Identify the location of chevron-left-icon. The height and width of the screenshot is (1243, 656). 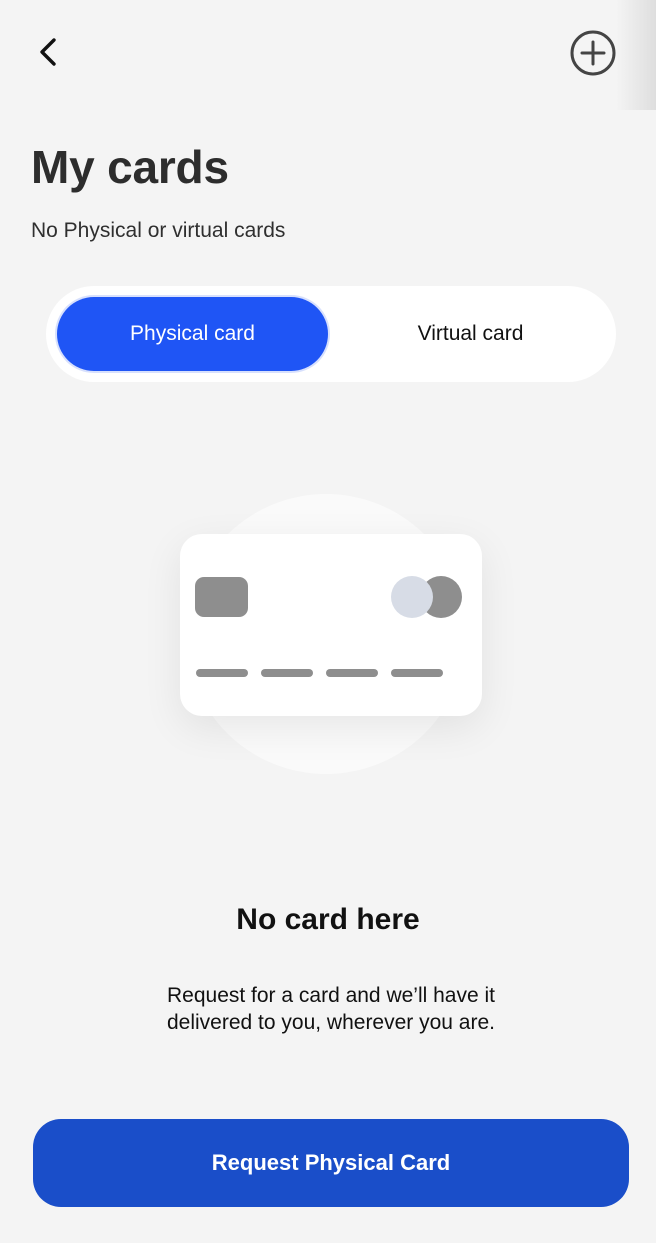
(48, 52).